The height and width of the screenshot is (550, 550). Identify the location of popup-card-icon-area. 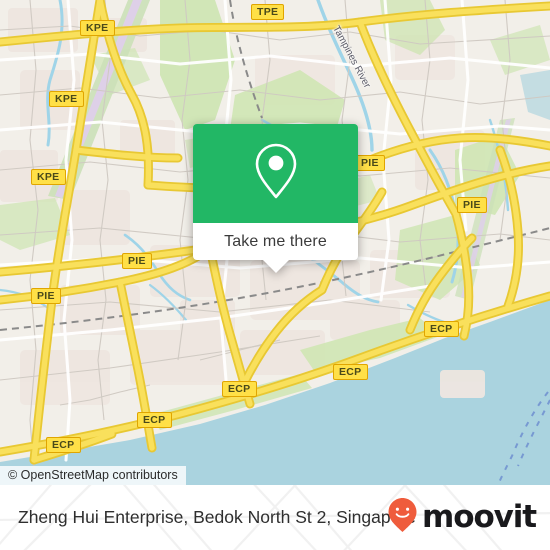
(275, 173).